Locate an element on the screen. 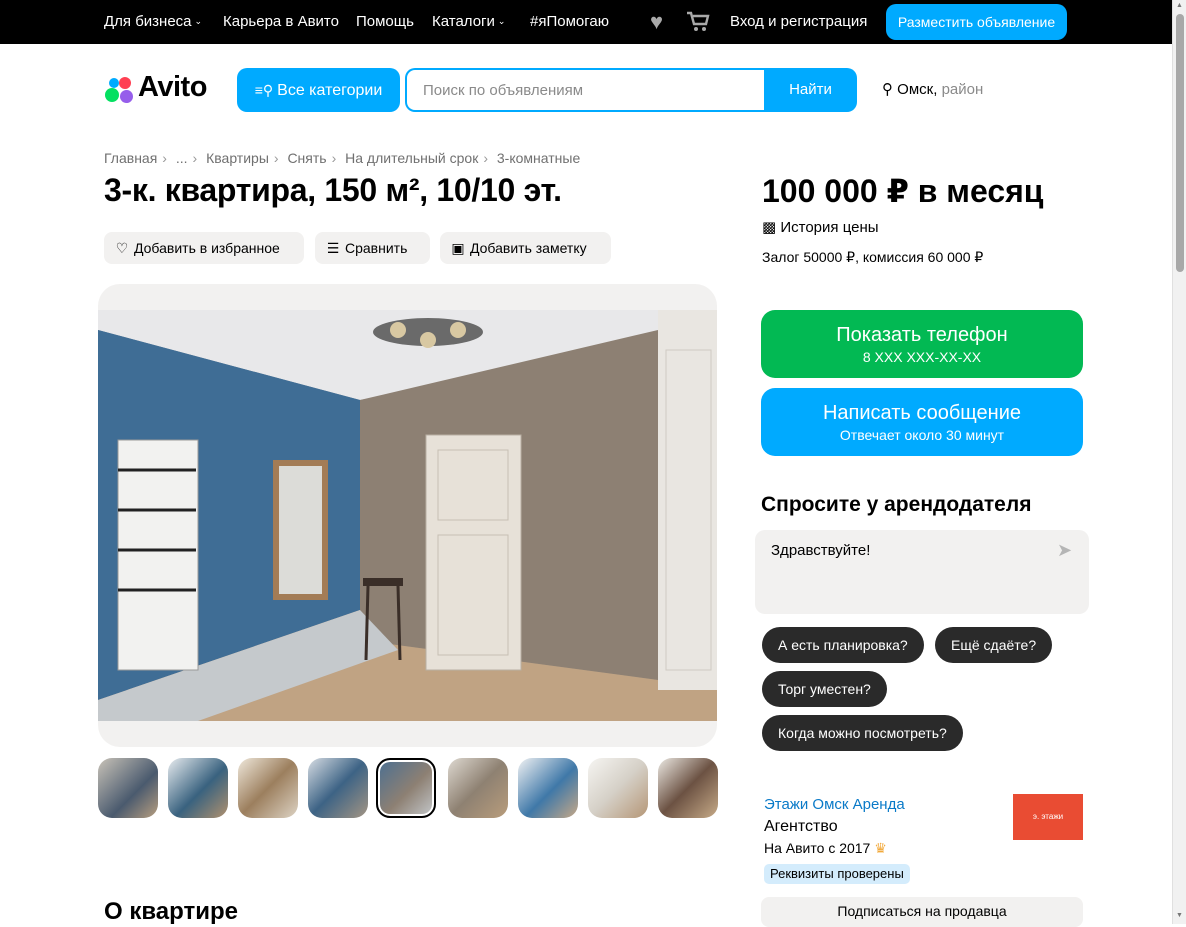 The height and width of the screenshot is (927, 1186). add-note-button: ▣ Добавить заметку is located at coordinates (525, 248).